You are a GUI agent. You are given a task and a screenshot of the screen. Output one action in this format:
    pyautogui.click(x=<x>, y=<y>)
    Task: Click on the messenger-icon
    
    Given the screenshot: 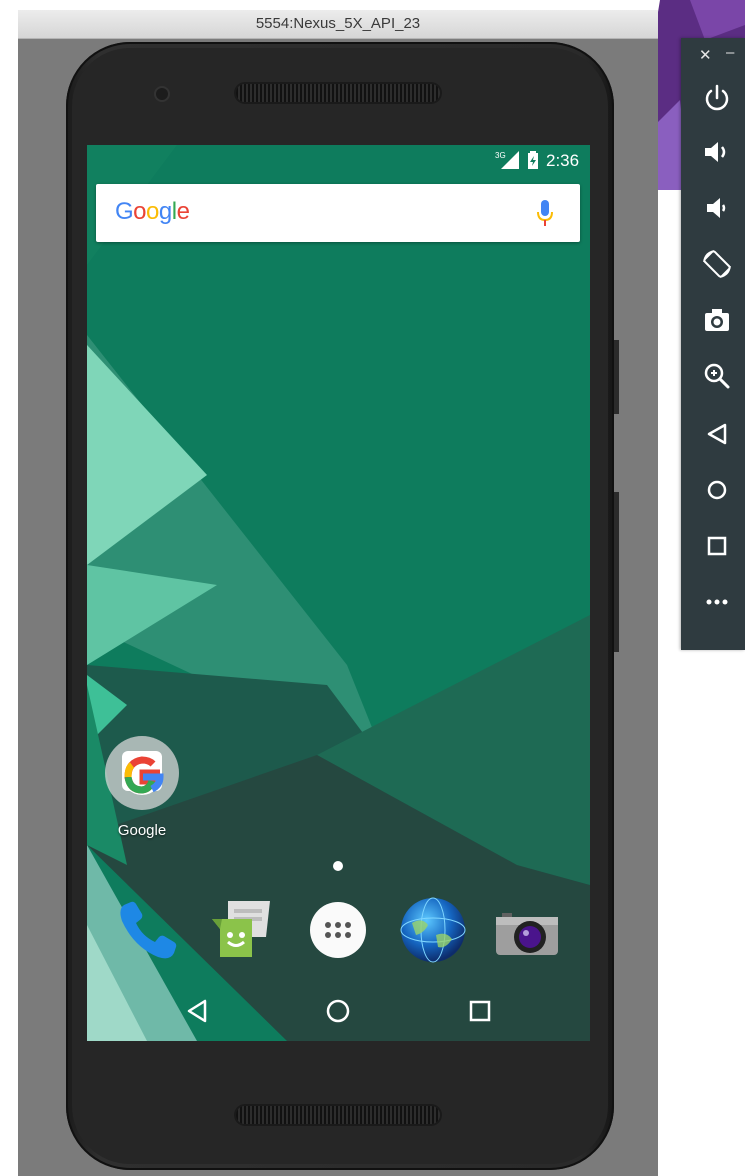 What is the action you would take?
    pyautogui.click(x=239, y=930)
    